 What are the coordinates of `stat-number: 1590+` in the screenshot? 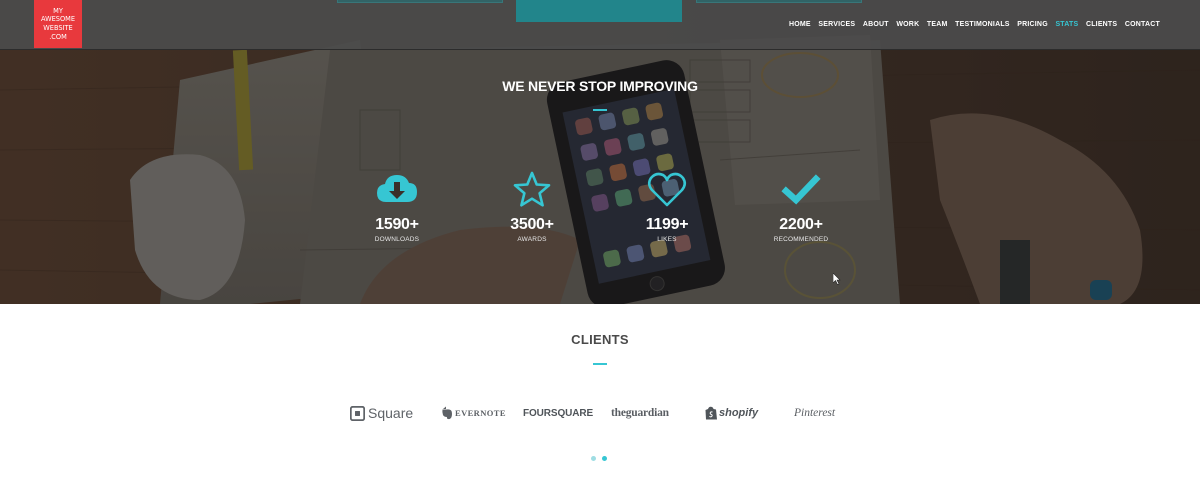 It's located at (397, 224).